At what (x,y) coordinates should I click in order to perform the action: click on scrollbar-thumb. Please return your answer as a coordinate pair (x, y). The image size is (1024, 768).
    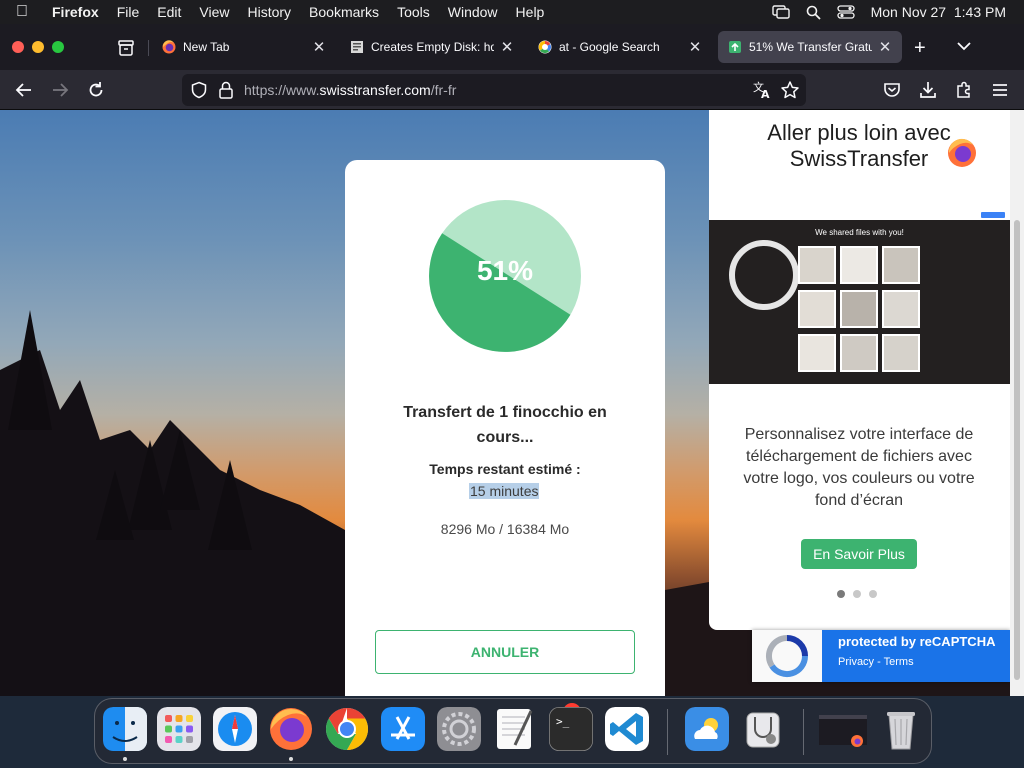
    Looking at the image, I should click on (1017, 450).